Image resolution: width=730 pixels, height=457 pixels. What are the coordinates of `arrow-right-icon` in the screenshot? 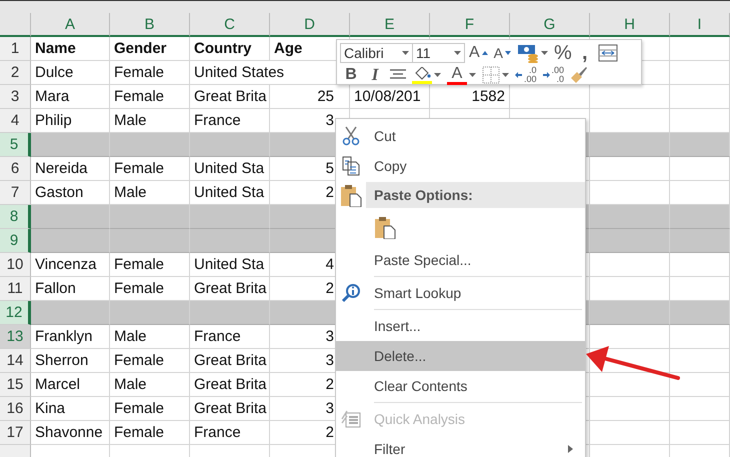 It's located at (546, 75).